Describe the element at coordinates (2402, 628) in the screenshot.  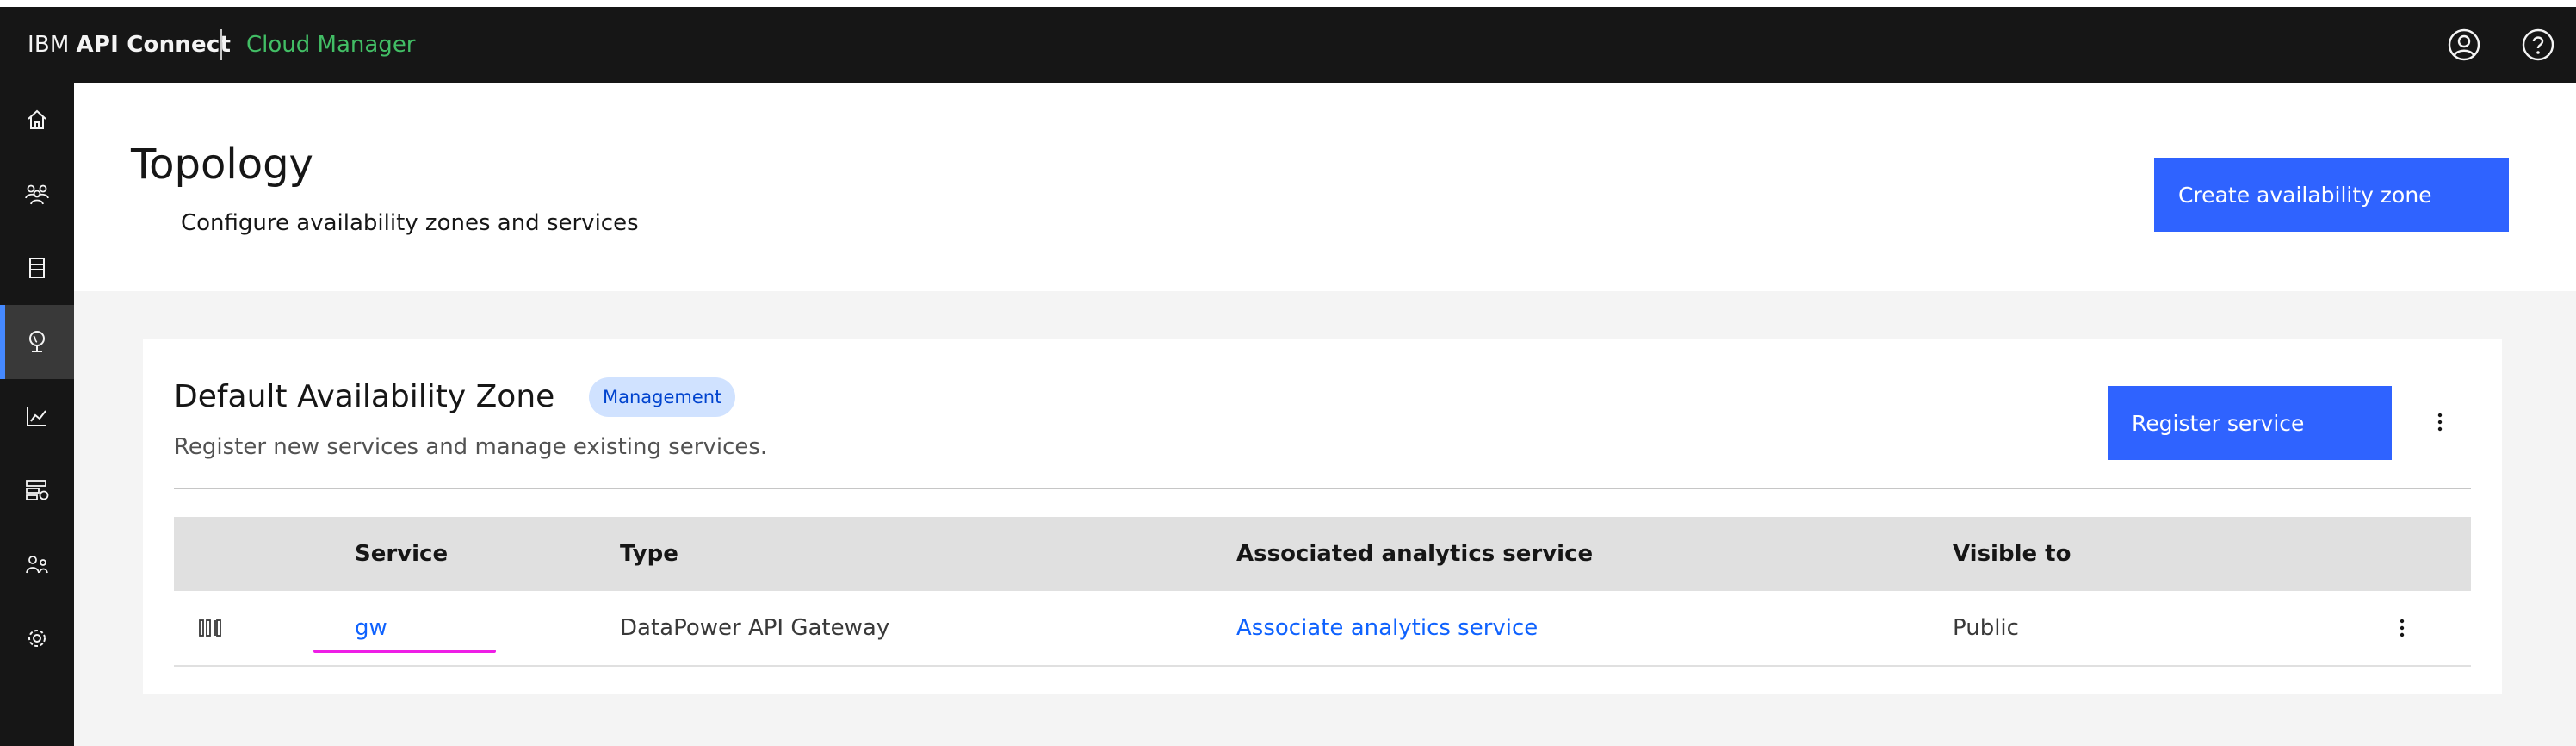
I see `row-overflow-menu-icon` at that location.